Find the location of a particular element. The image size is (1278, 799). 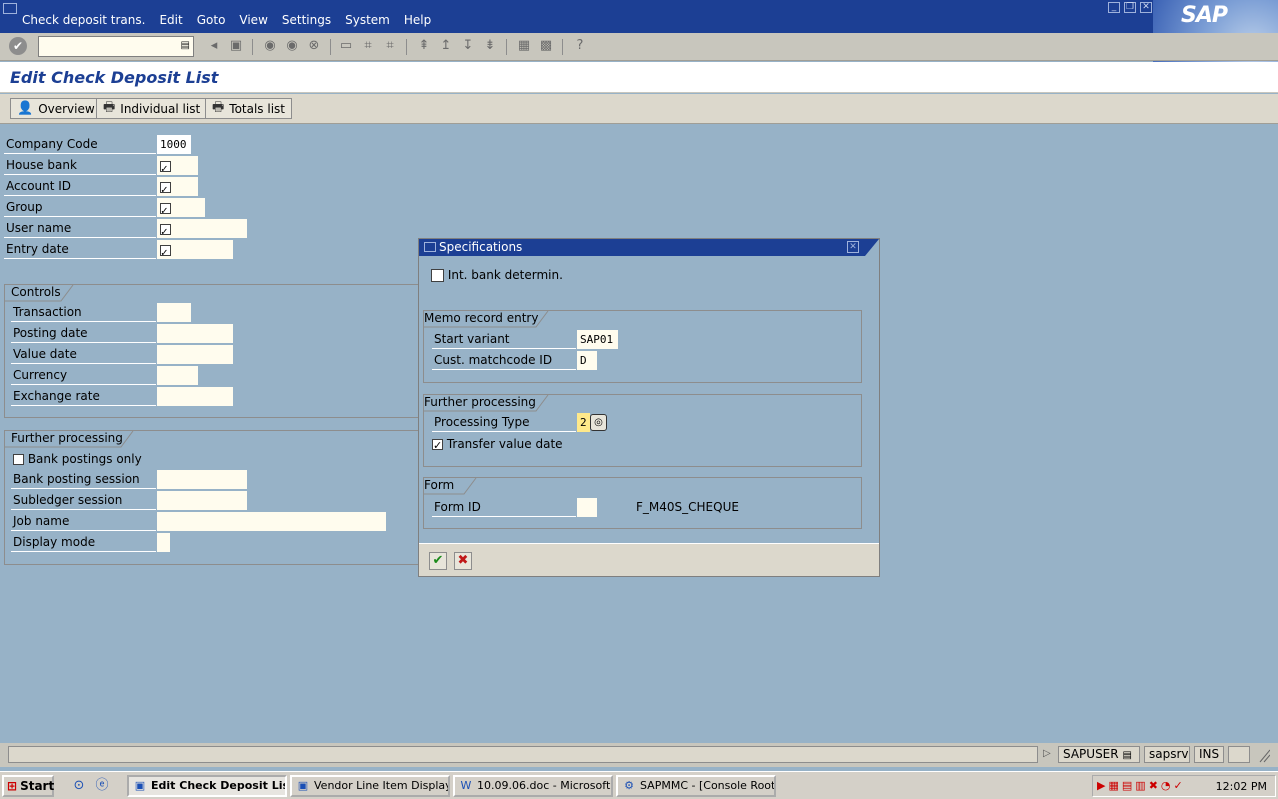

house-bank-checkbox is located at coordinates (165, 168).